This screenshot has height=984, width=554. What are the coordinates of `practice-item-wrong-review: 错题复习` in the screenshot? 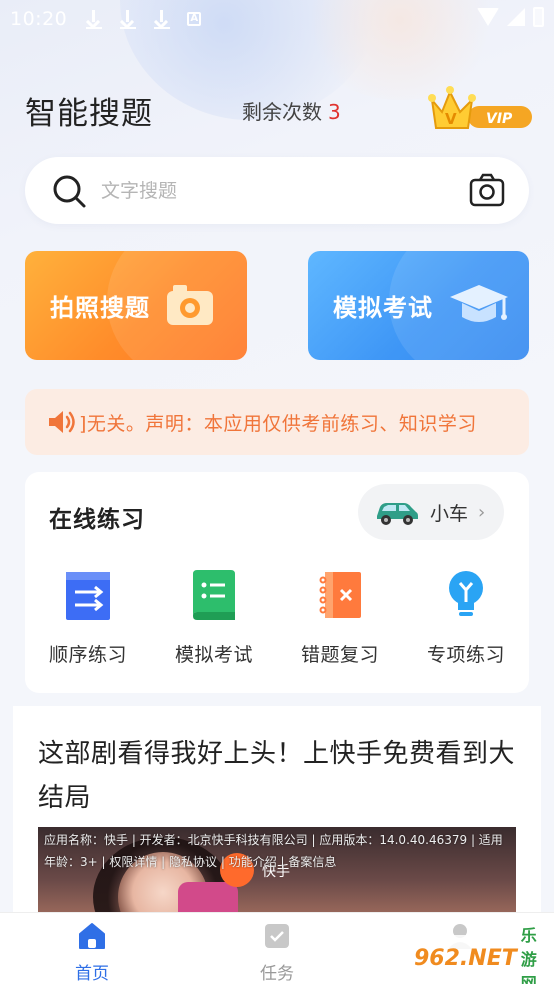 It's located at (340, 617).